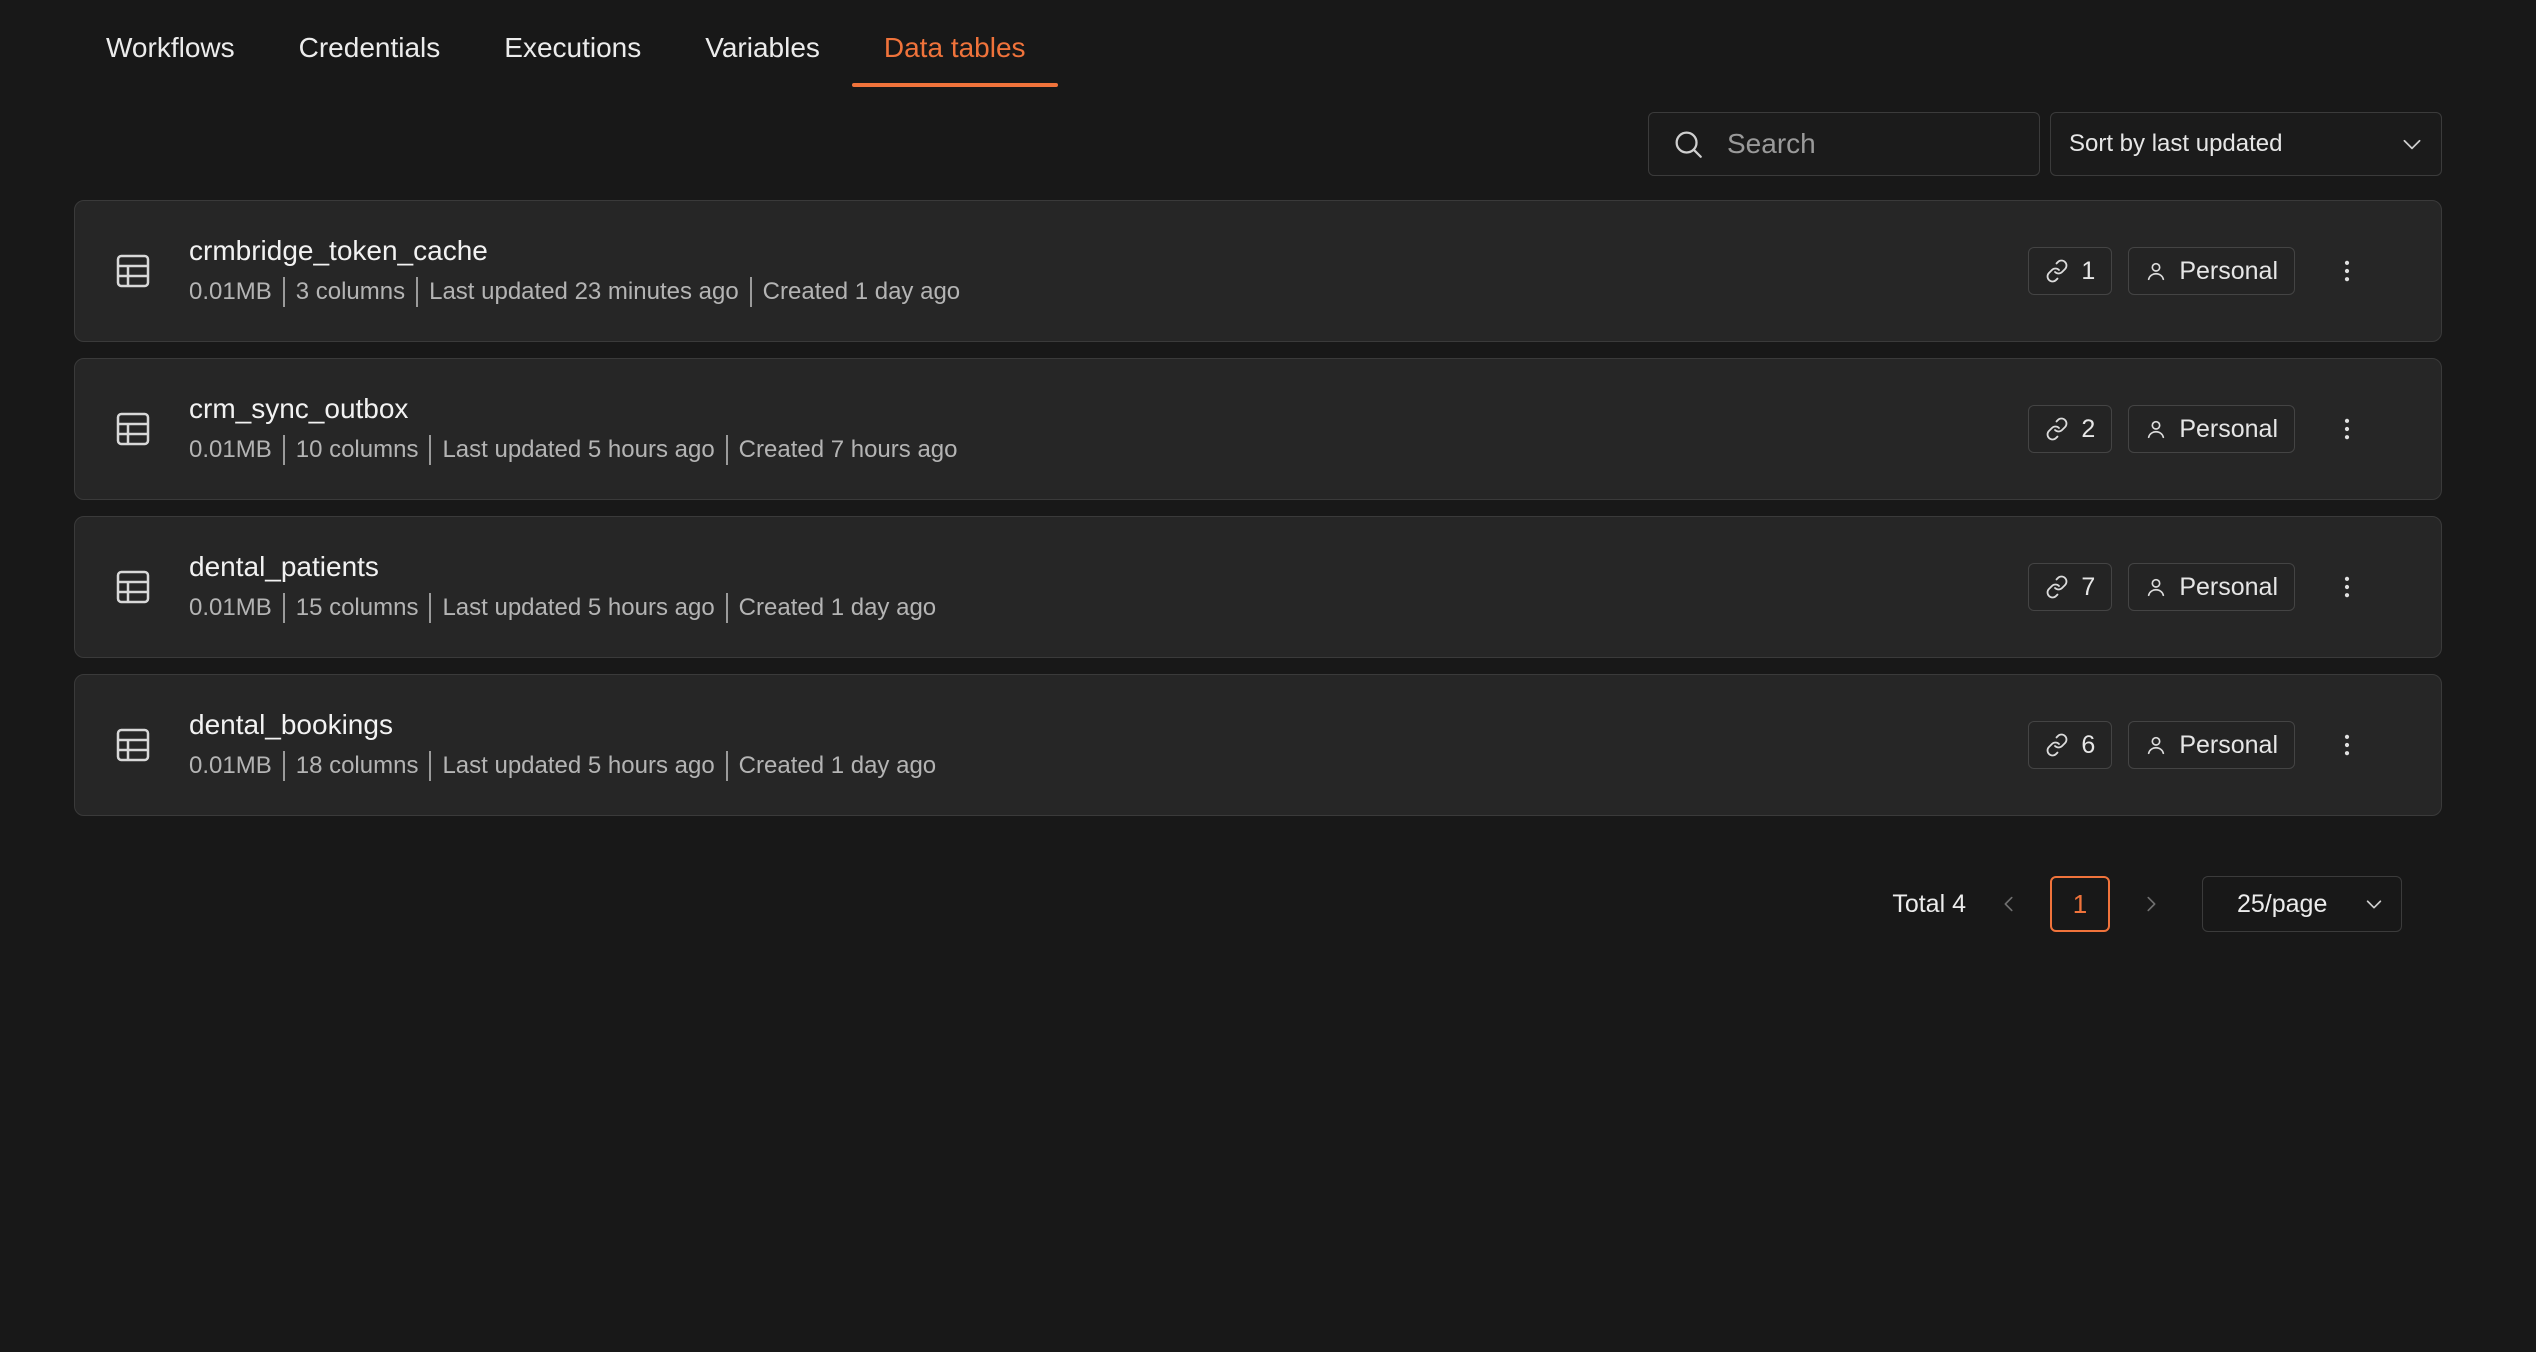  What do you see at coordinates (357, 765) in the screenshot?
I see `table-columns: 18 columns` at bounding box center [357, 765].